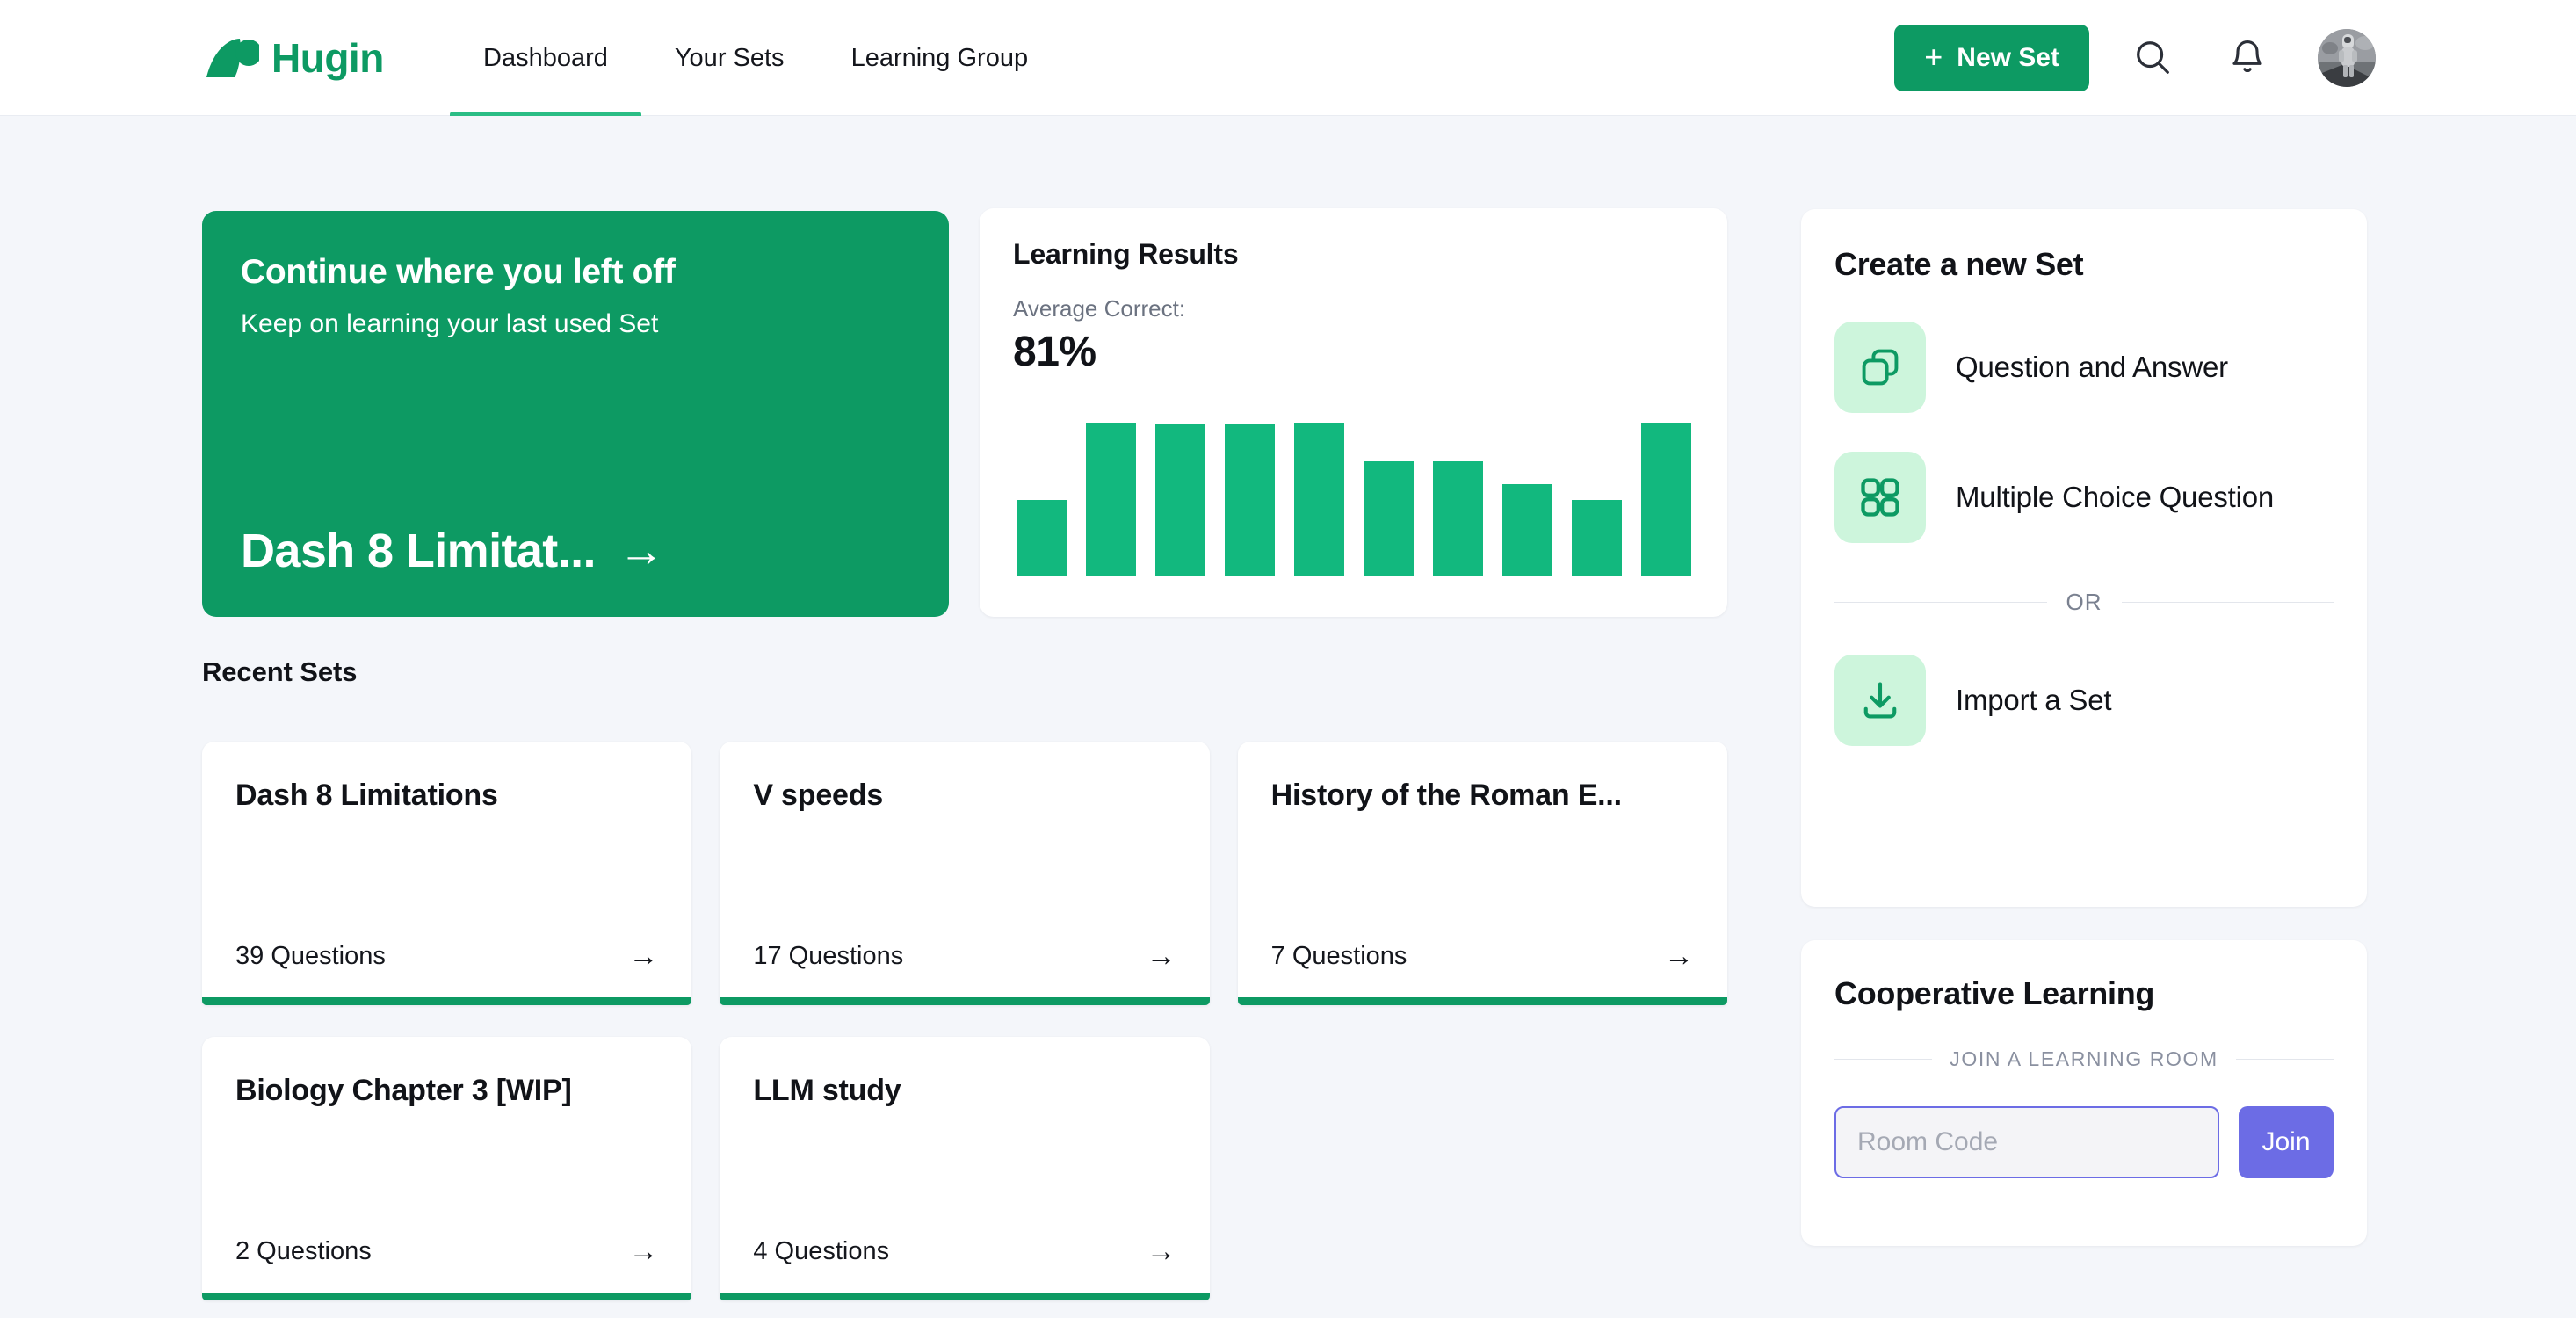 The image size is (2576, 1318). I want to click on recent-sets-heading: Recent Sets, so click(280, 671).